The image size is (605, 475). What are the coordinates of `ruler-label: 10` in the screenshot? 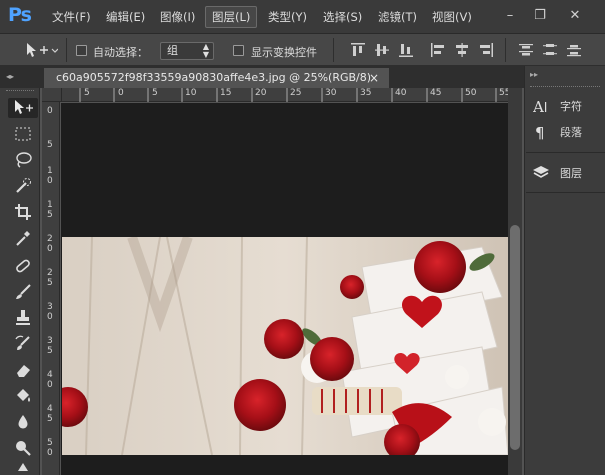 It's located at (191, 93).